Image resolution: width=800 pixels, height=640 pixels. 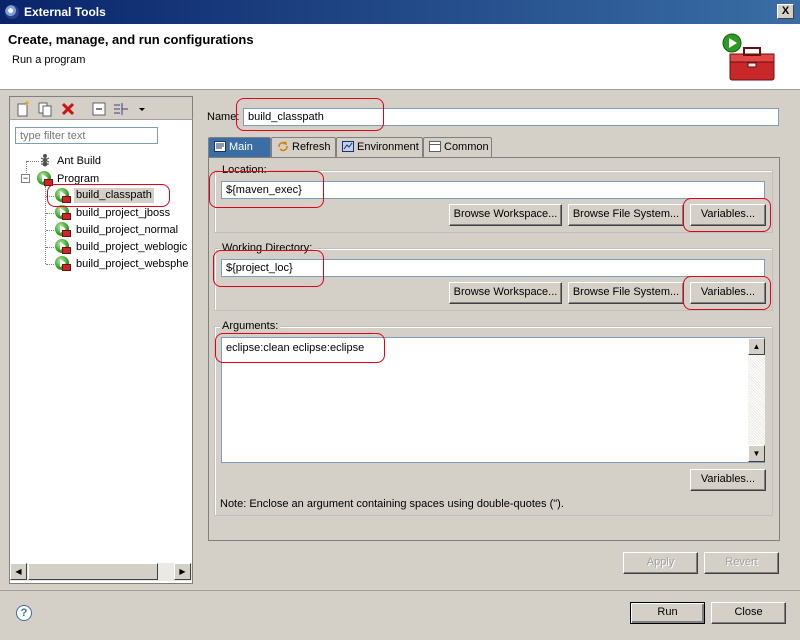 I want to click on filter-input, so click(x=86, y=135).